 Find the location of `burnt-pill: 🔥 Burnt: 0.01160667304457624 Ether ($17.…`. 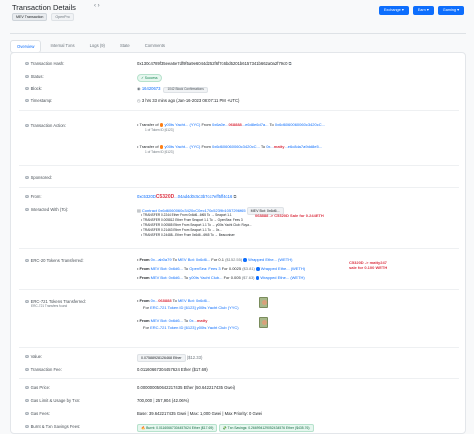

burnt-pill: 🔥 Burnt: 0.01160667304457624 Ether ($17.… is located at coordinates (177, 428).